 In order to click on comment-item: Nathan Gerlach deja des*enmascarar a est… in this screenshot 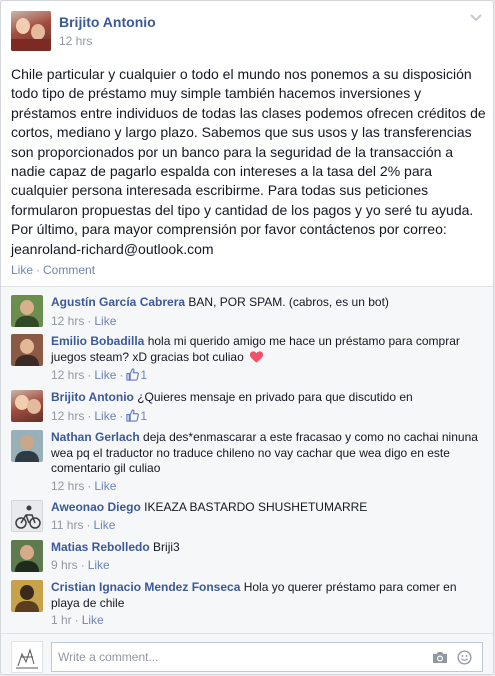, I will do `click(246, 461)`.